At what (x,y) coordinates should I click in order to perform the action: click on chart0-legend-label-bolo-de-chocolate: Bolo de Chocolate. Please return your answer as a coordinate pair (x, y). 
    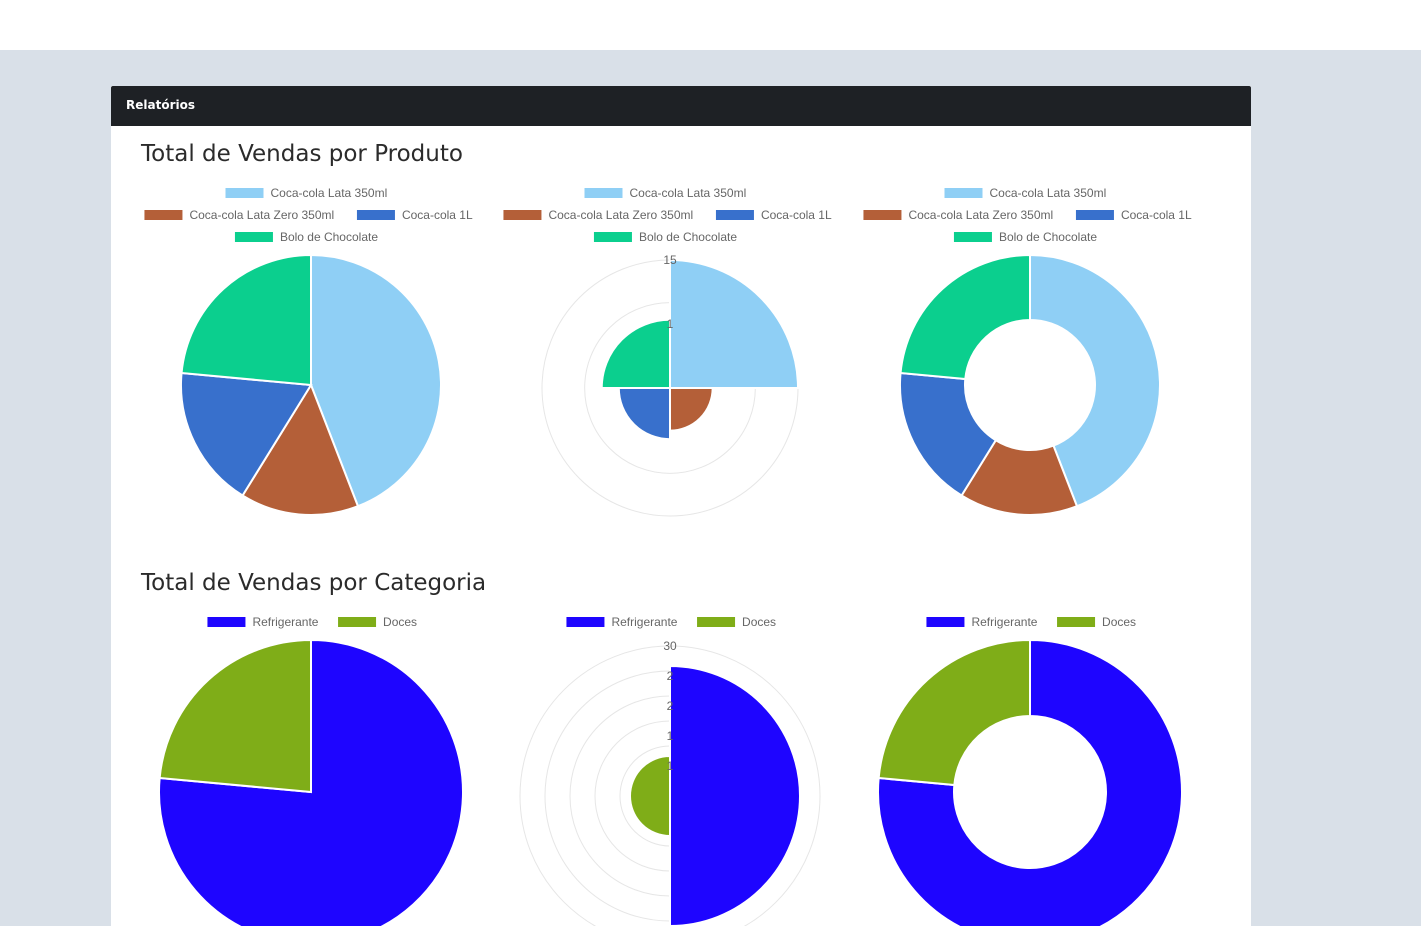
    Looking at the image, I should click on (329, 237).